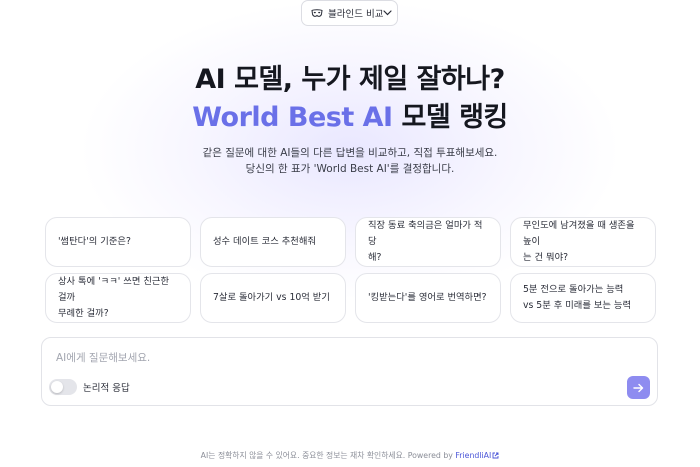 The width and height of the screenshot is (700, 467). I want to click on suggestion-card: '썸탄다'의 기준은?, so click(118, 242).